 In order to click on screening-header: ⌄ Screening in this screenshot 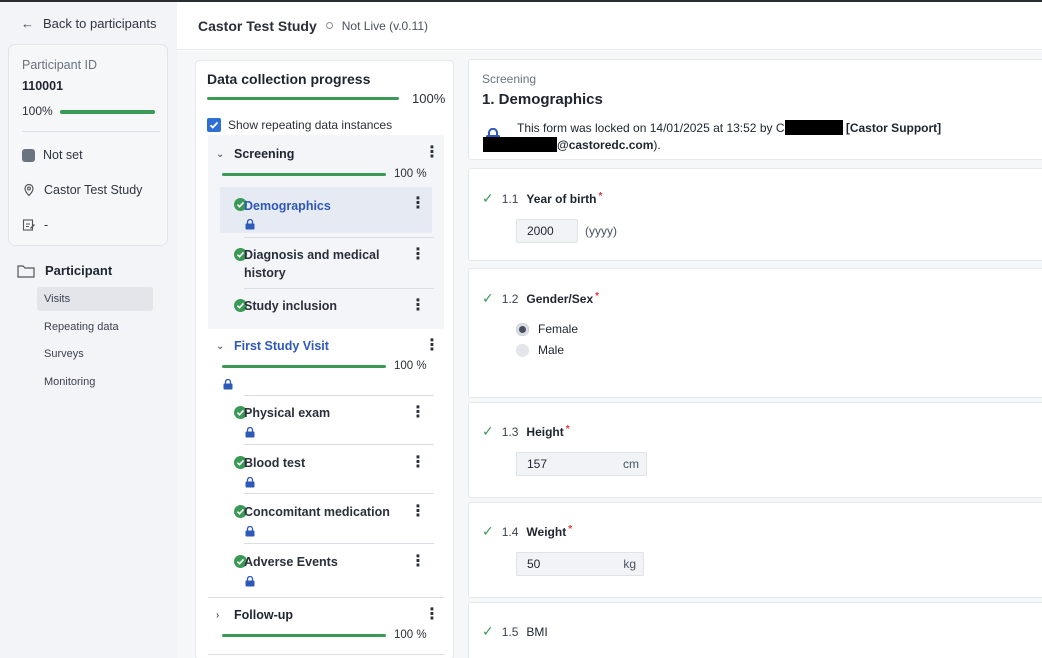, I will do `click(255, 154)`.